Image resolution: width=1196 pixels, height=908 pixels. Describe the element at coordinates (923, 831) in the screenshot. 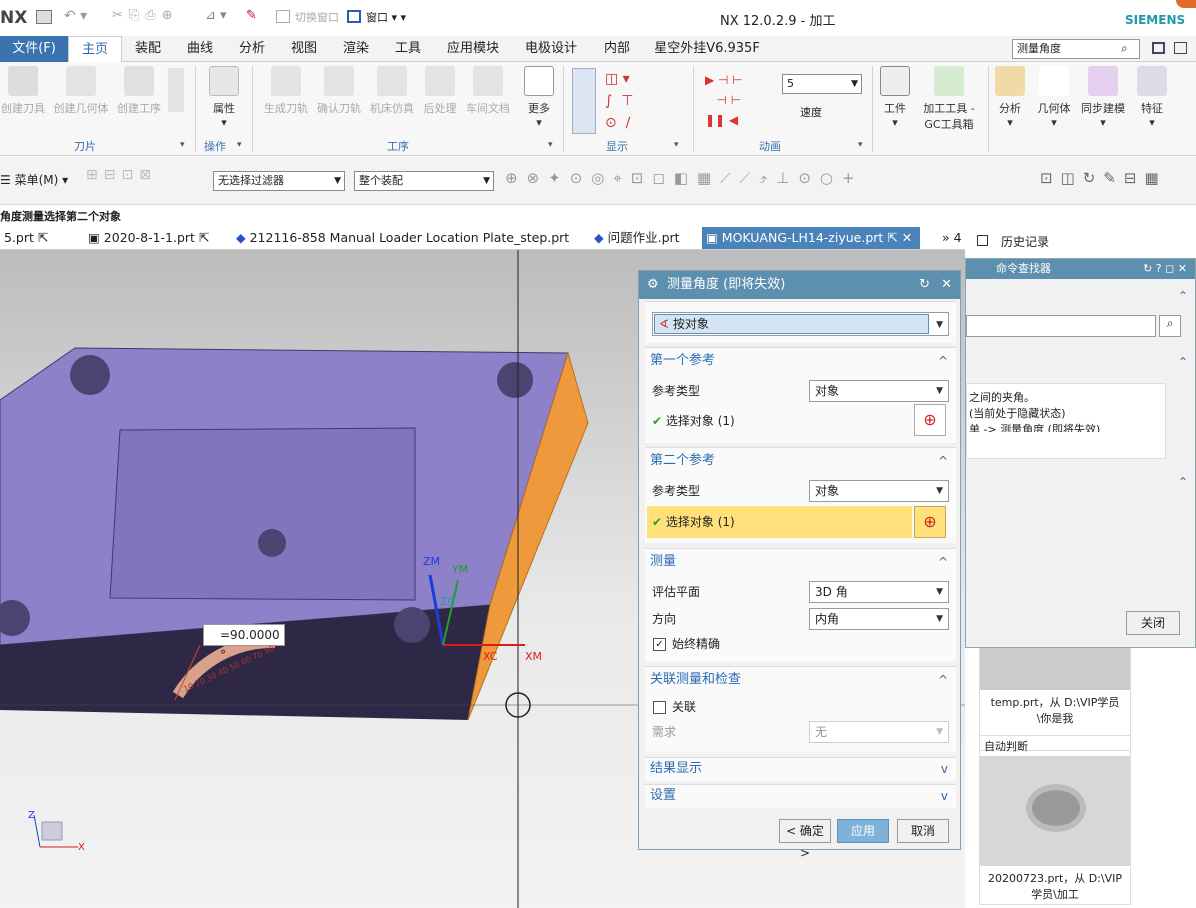

I see `cancel-button: 取消` at that location.